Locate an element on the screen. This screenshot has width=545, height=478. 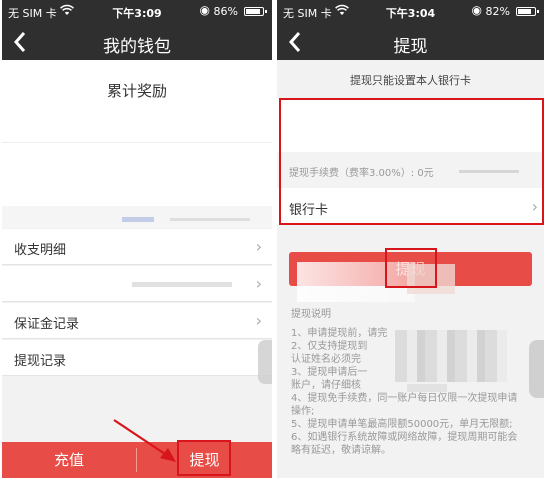
instruction-line: 5、提现申请单笔最高限额50000元，单月无限额; is located at coordinates (402, 424).